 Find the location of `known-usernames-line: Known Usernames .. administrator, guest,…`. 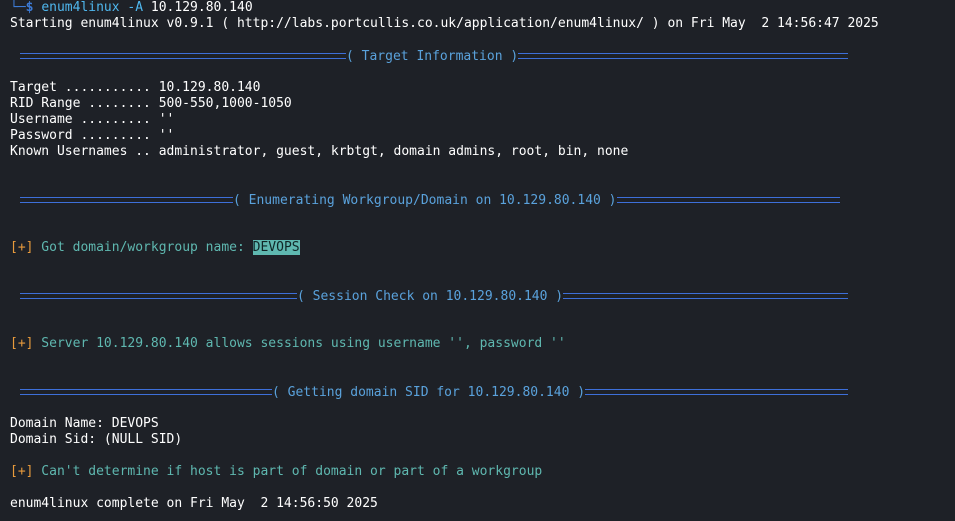

known-usernames-line: Known Usernames .. administrator, guest,… is located at coordinates (319, 151).